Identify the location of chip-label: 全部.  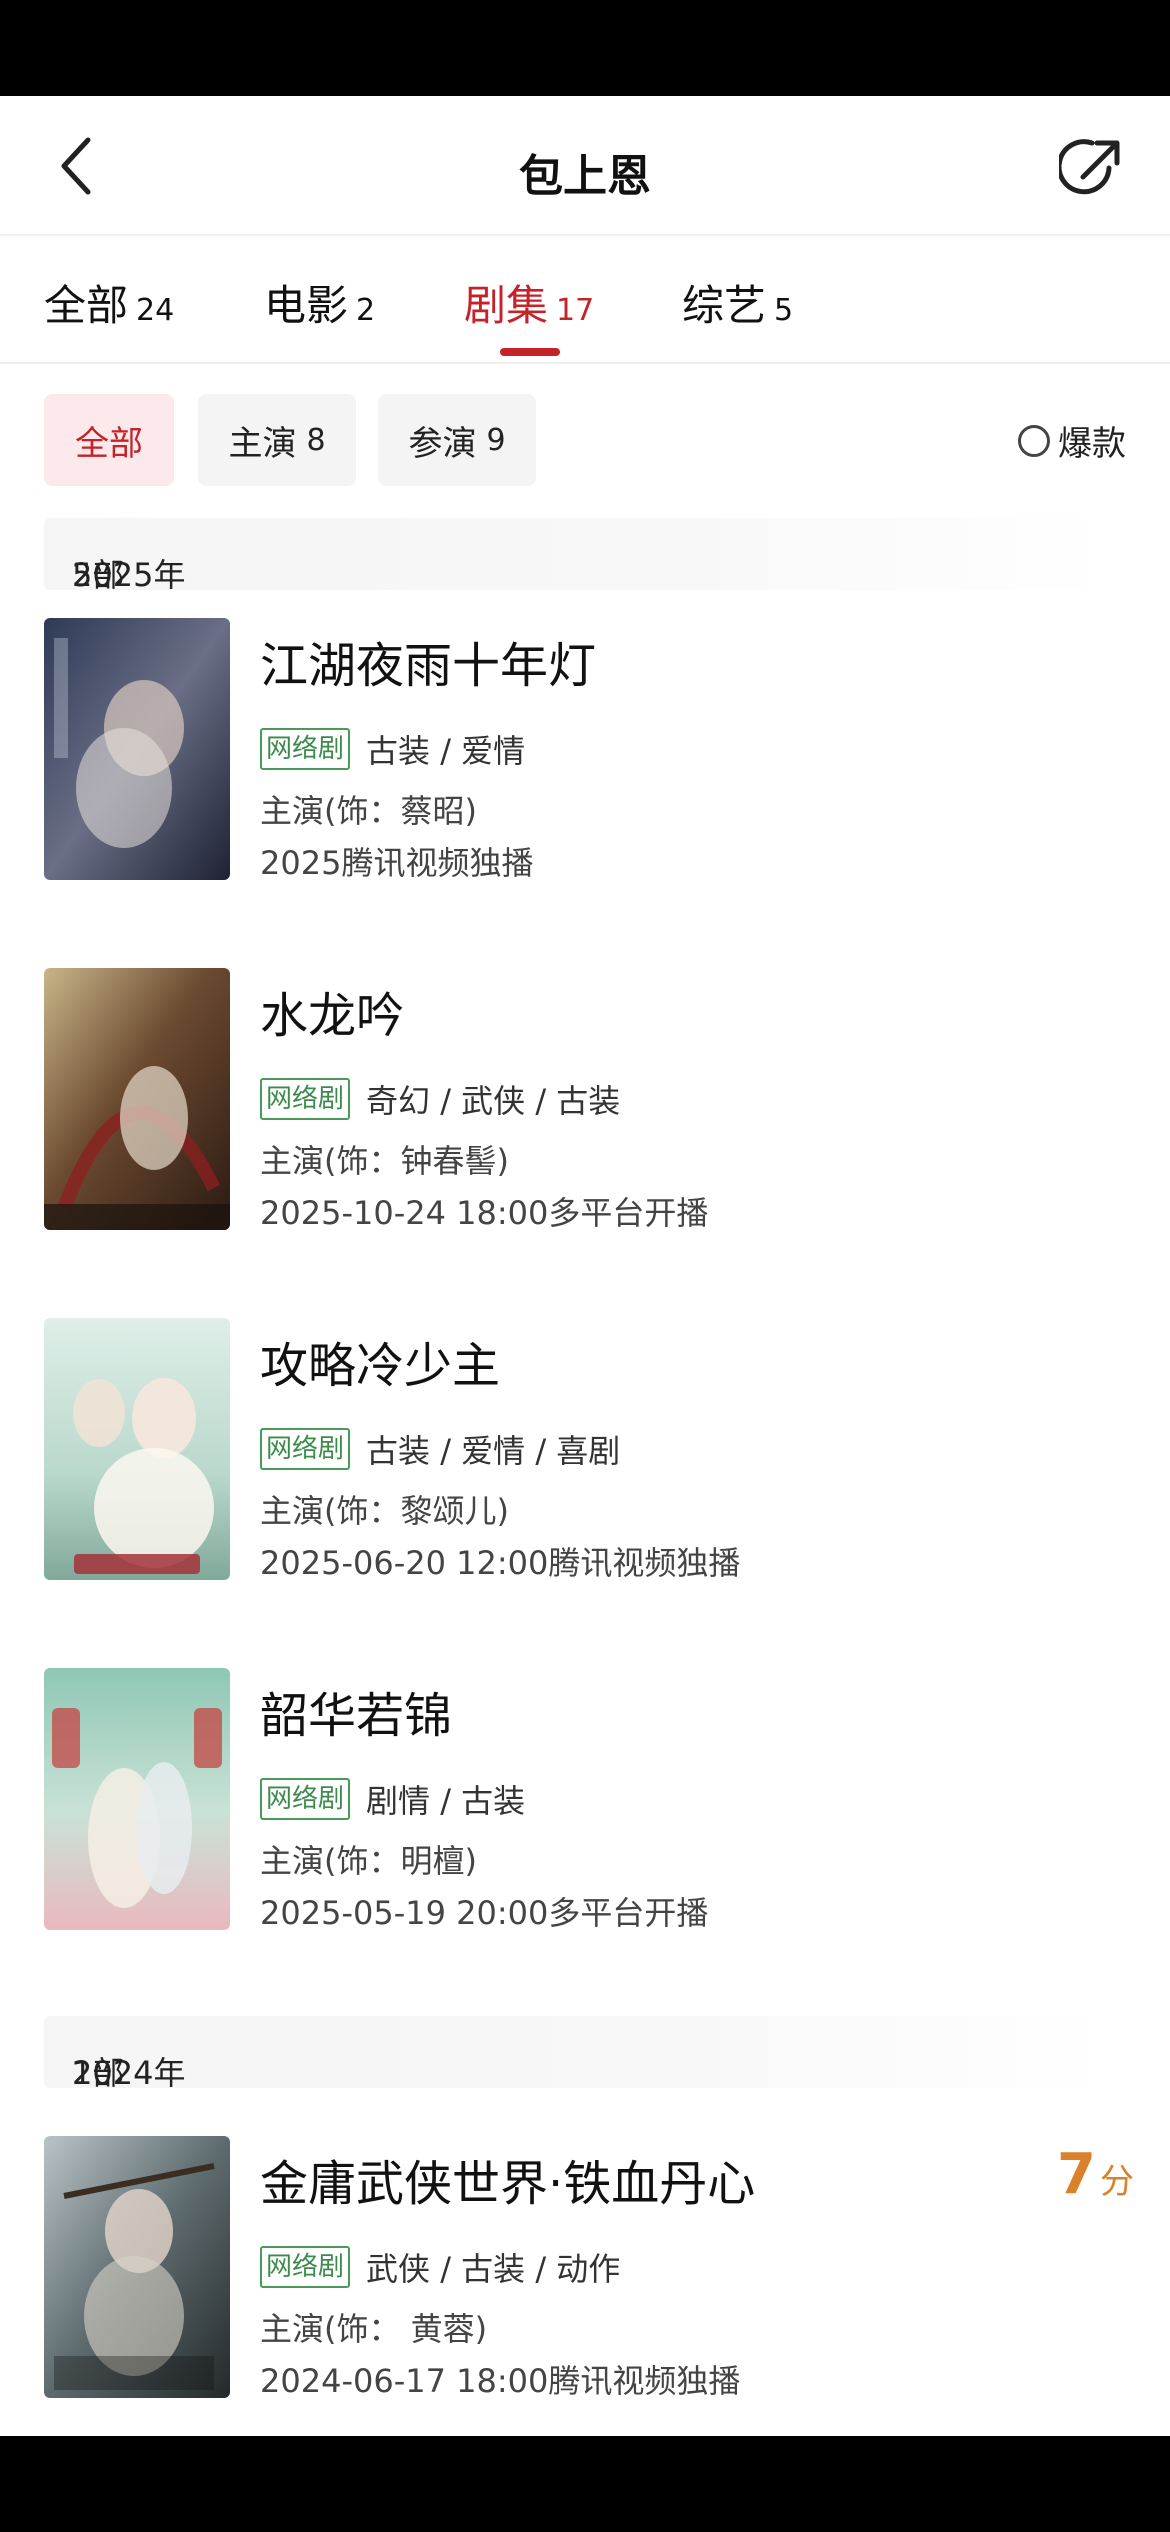
(109, 443).